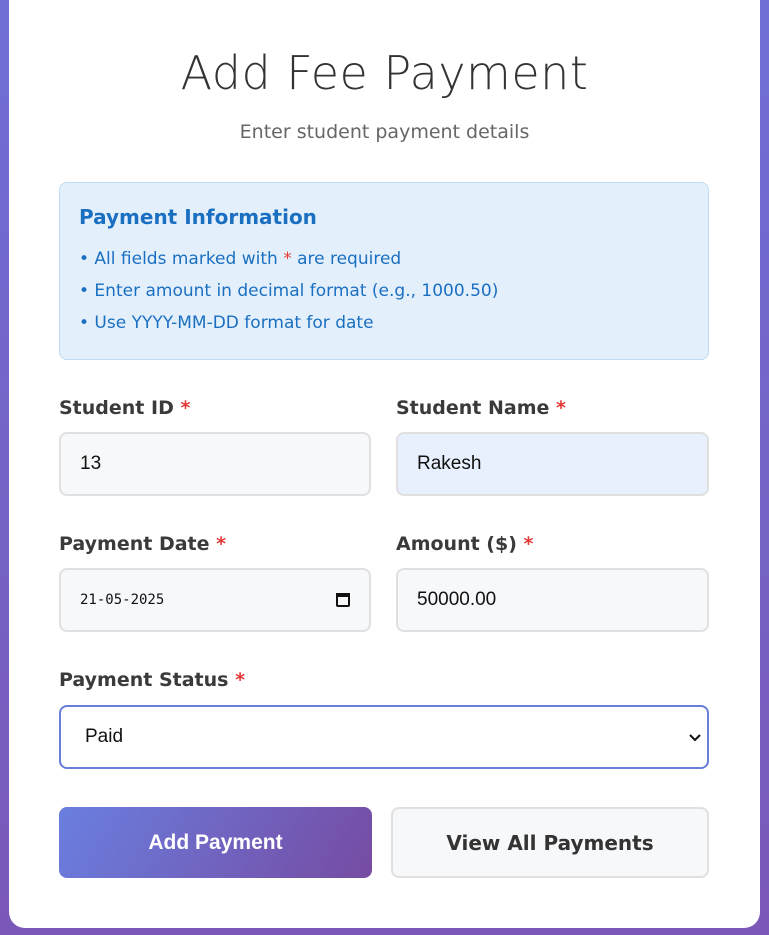 This screenshot has height=935, width=769. Describe the element at coordinates (384, 737) in the screenshot. I see `payment-status-select: Paid` at that location.